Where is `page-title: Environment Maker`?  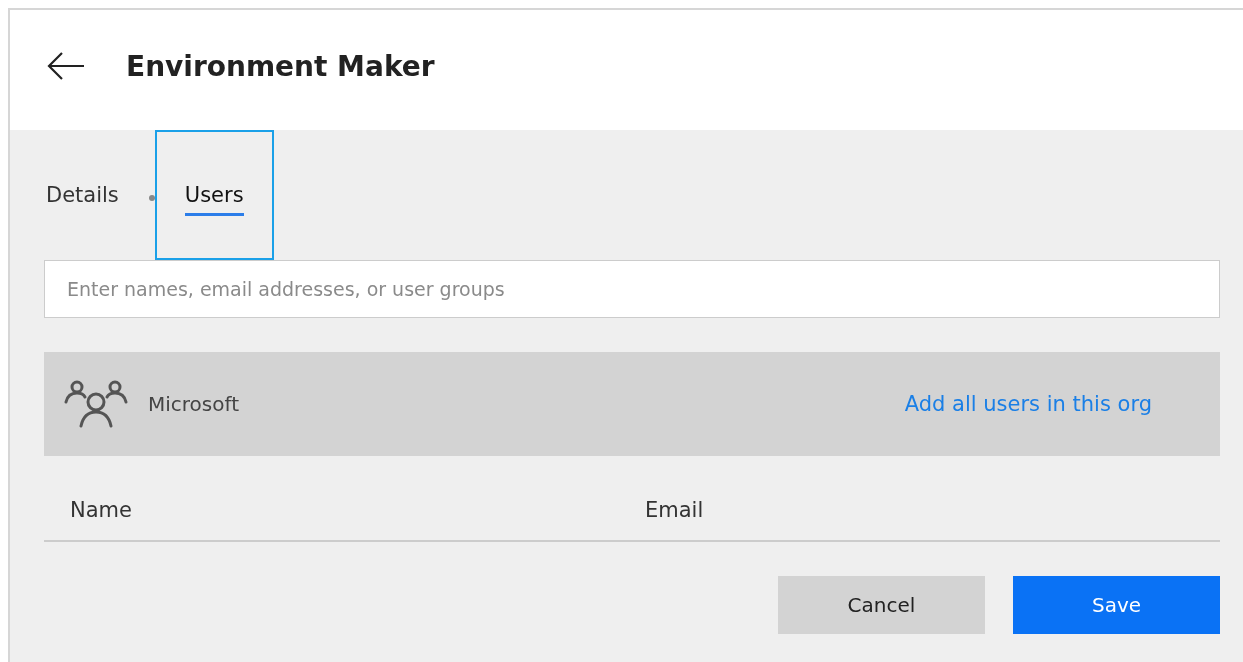 page-title: Environment Maker is located at coordinates (280, 66).